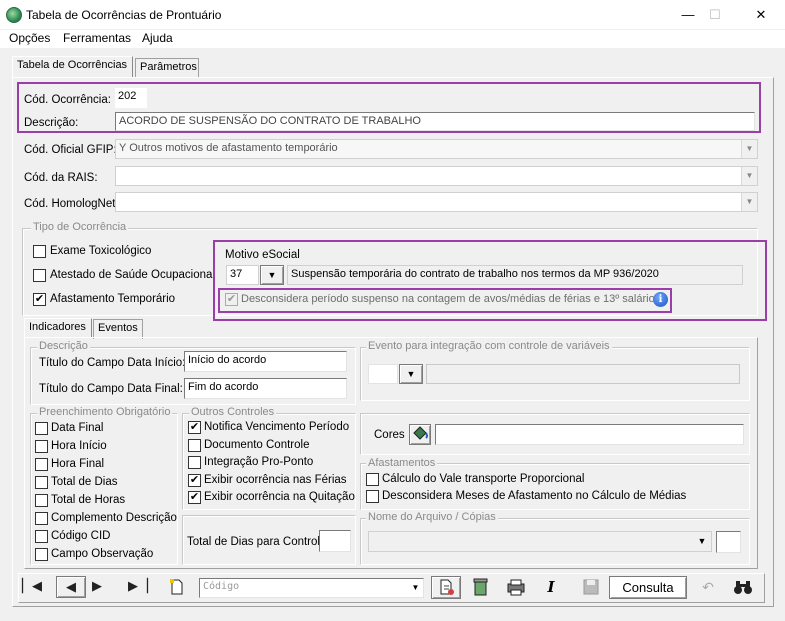 The image size is (785, 621). What do you see at coordinates (14, 15) in the screenshot?
I see `app-icon` at bounding box center [14, 15].